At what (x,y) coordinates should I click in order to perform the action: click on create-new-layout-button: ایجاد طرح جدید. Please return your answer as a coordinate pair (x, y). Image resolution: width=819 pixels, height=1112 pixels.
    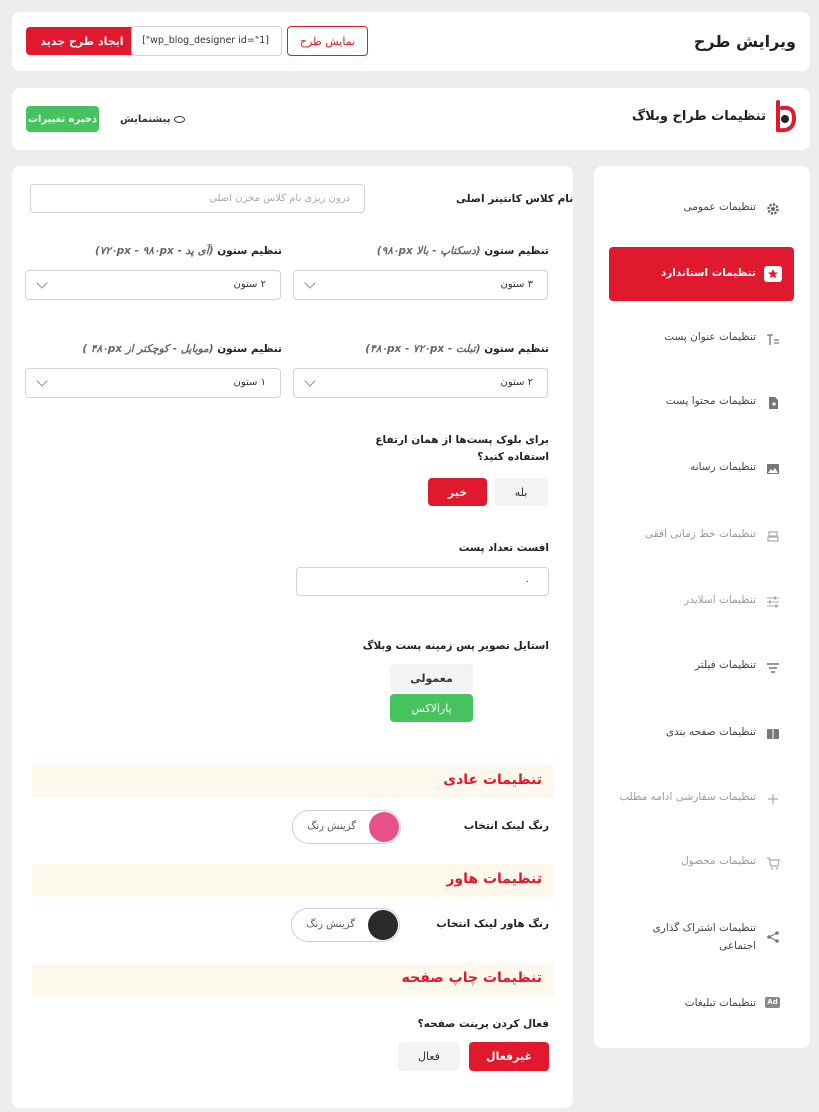
    Looking at the image, I should click on (82, 41).